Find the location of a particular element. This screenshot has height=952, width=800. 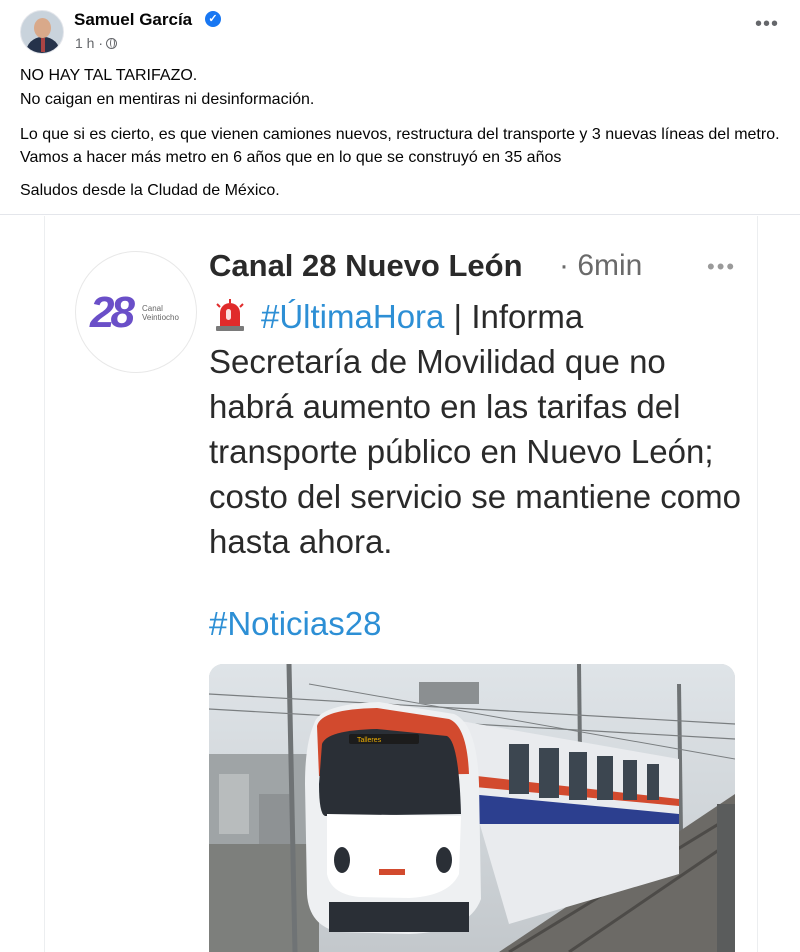

post-meta: 1 h · is located at coordinates (96, 43).